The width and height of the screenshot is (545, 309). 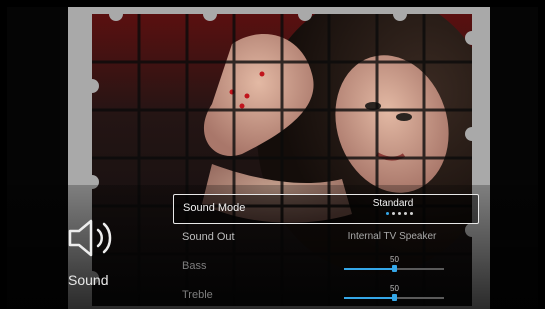 What do you see at coordinates (392, 236) in the screenshot?
I see `sound-out-value: Internal TV Speaker` at bounding box center [392, 236].